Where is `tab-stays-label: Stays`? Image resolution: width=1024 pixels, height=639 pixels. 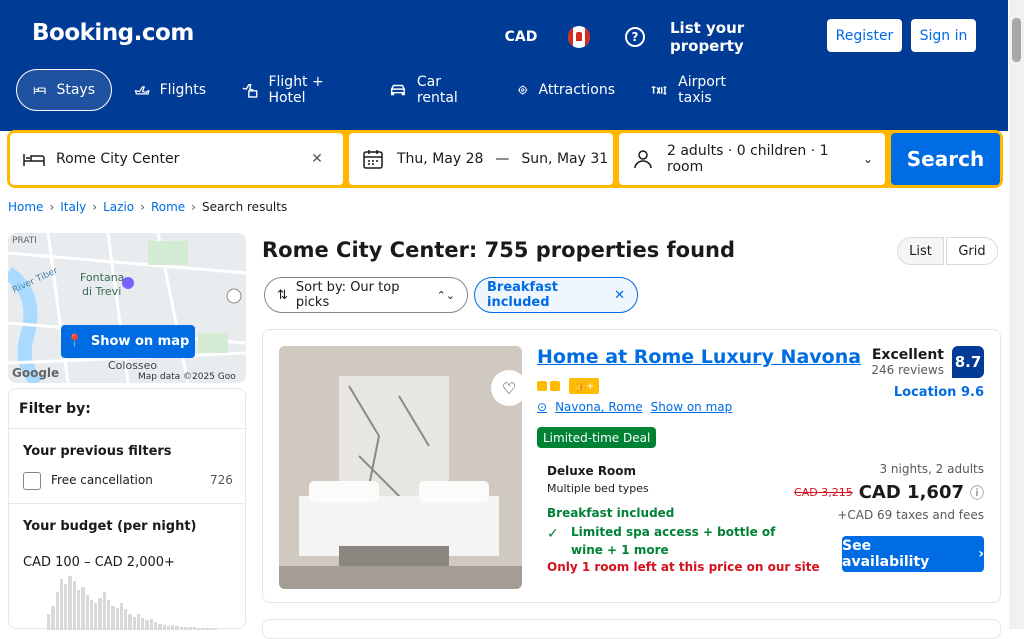
tab-stays-label: Stays is located at coordinates (75, 90).